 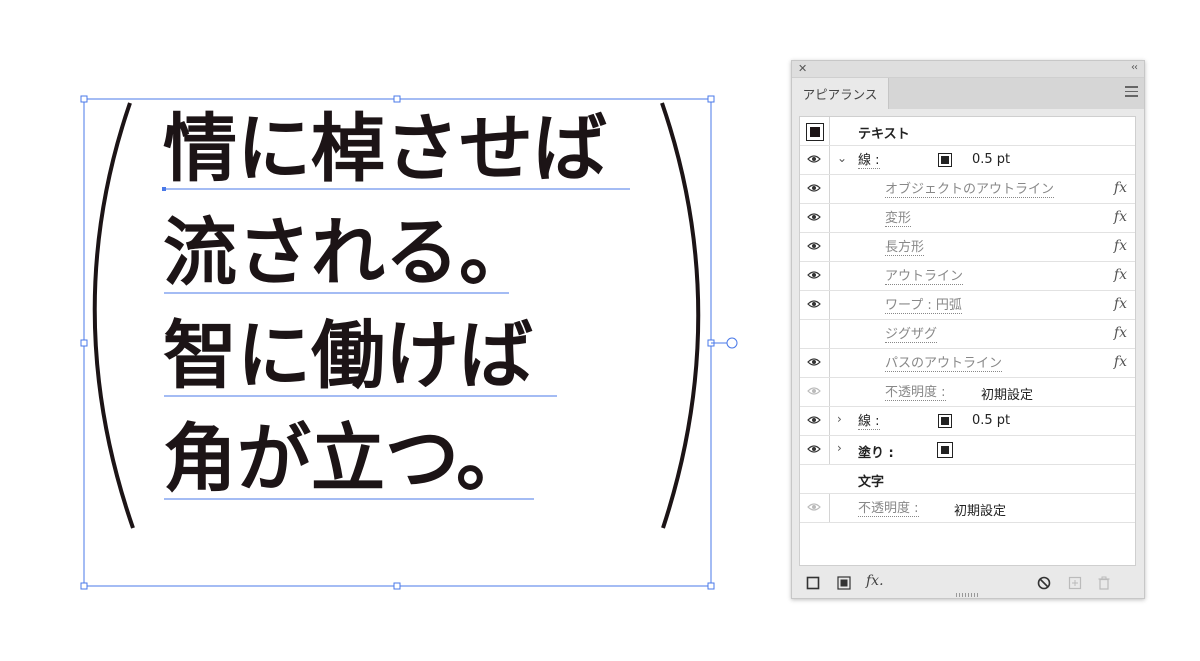 I want to click on opacity-outer-label: 不透明度 :, so click(x=888, y=509).